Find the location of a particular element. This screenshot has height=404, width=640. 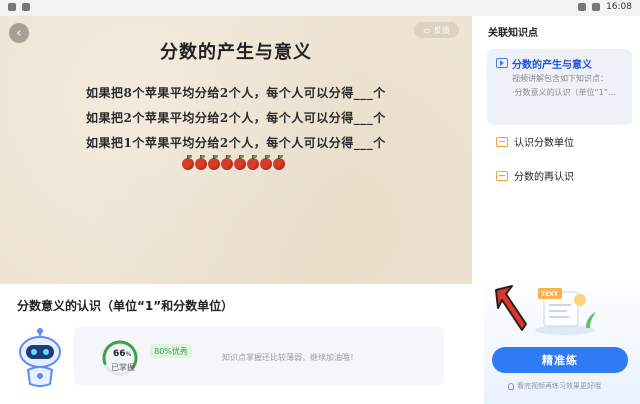

mastery-comment: 知识点掌握还比较薄弱，继续加油哦！ is located at coordinates (290, 357).